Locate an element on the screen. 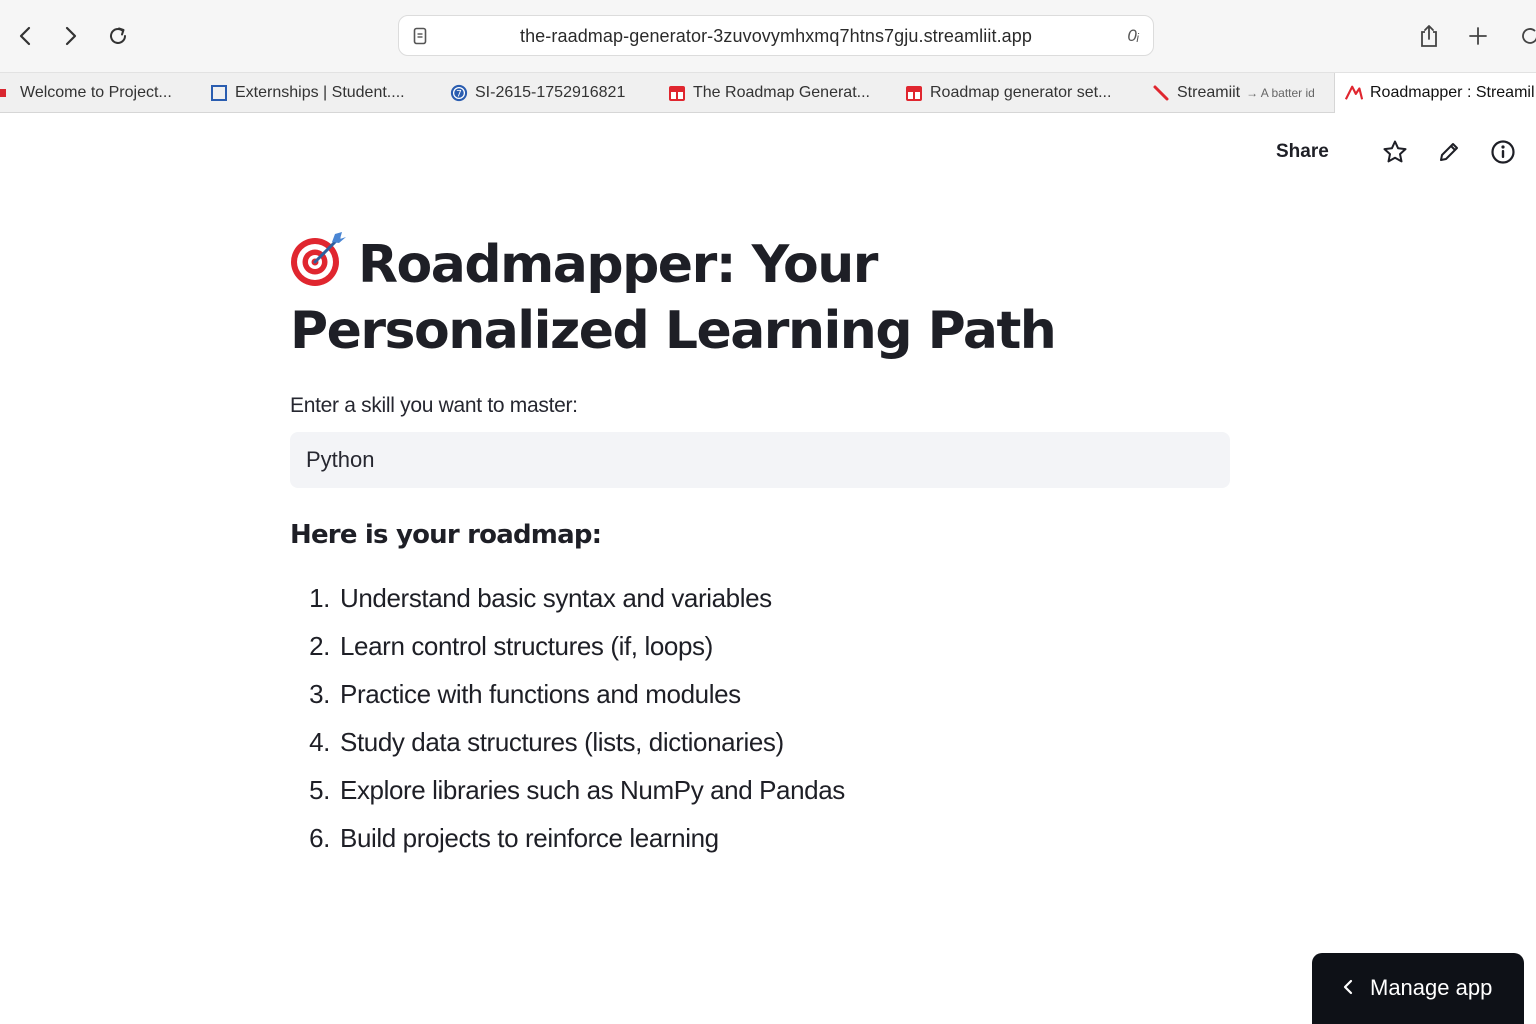 This screenshot has width=1536, height=1024. slash-favicon-icon is located at coordinates (1161, 93).